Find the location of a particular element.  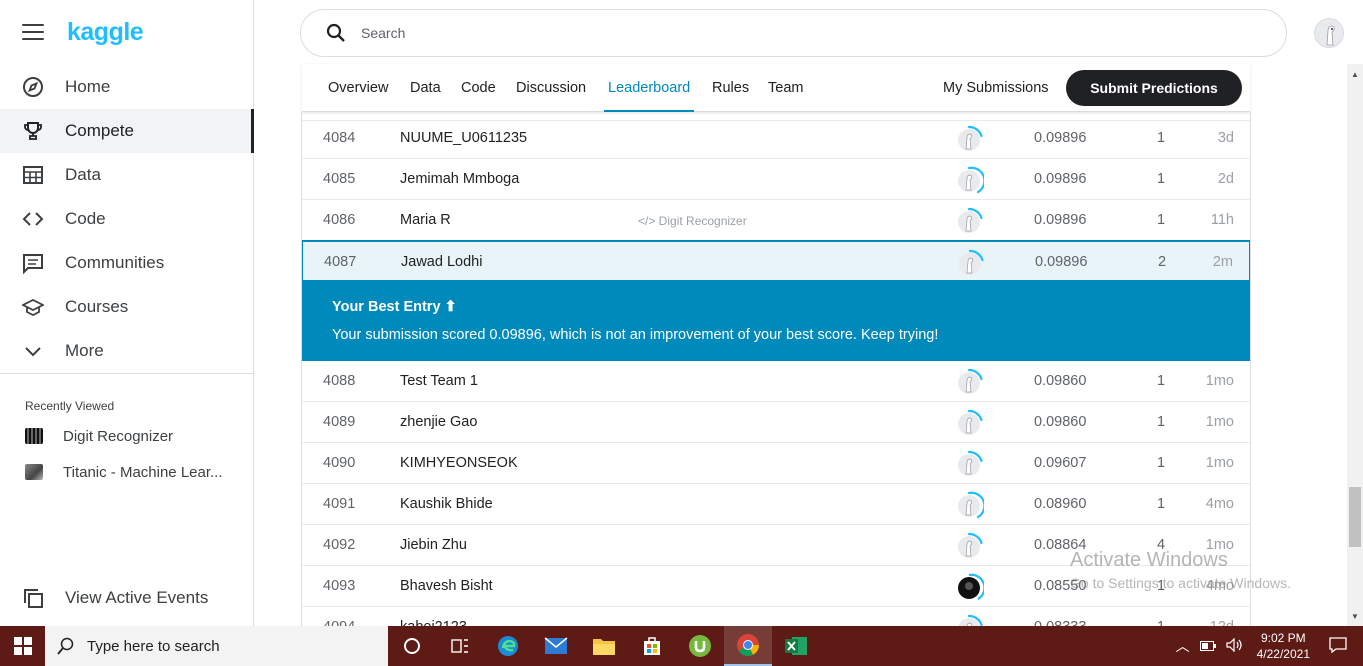

entries-count: 1 is located at coordinates (1161, 422).